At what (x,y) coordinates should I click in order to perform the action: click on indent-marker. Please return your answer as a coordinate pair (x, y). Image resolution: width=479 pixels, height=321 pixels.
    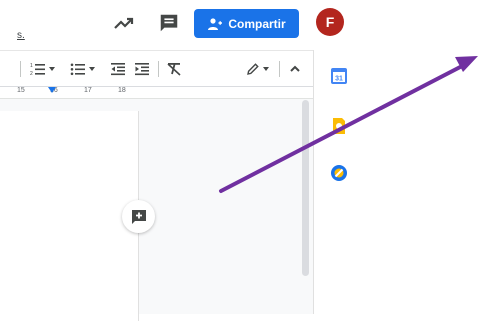
    Looking at the image, I should click on (52, 90).